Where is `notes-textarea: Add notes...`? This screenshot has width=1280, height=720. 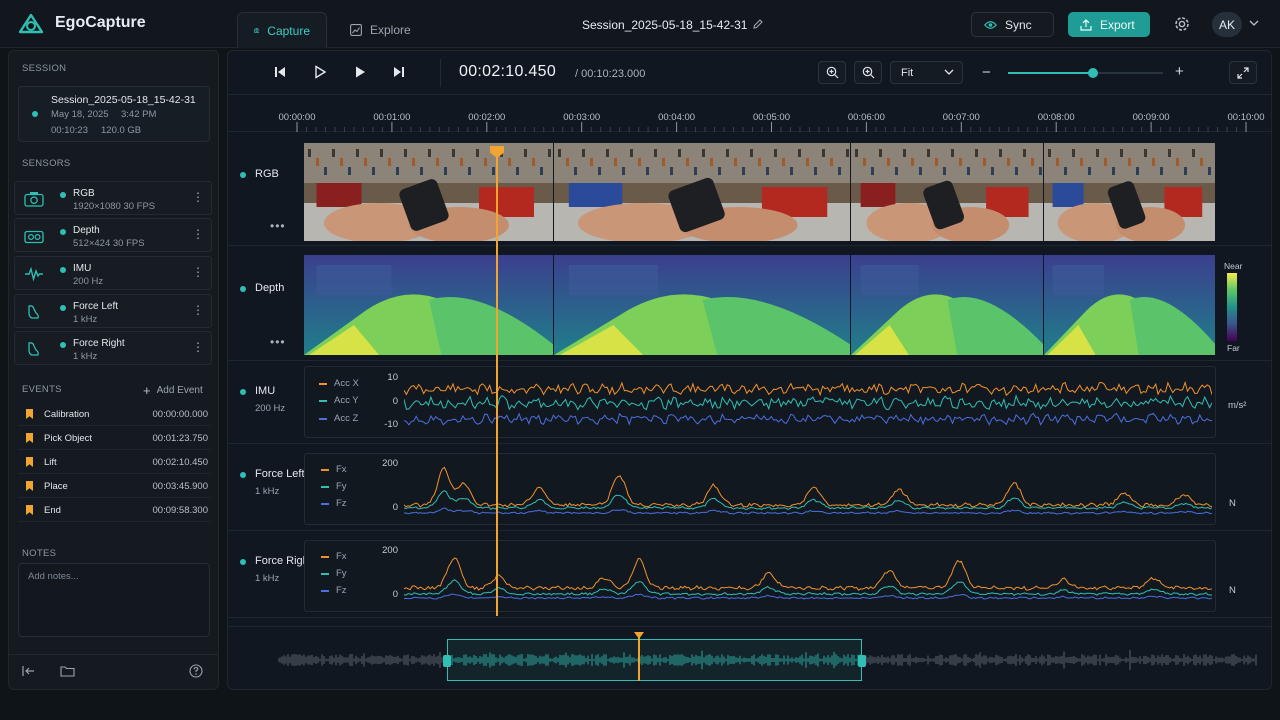 notes-textarea: Add notes... is located at coordinates (114, 600).